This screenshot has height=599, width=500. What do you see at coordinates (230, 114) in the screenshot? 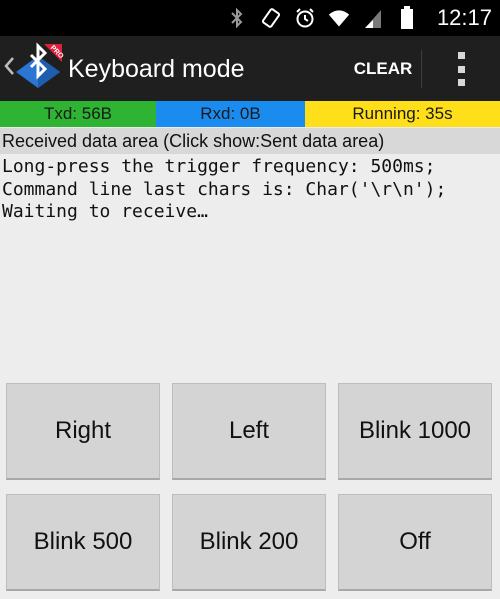
I see `rxd-counter: Rxd: 0B` at bounding box center [230, 114].